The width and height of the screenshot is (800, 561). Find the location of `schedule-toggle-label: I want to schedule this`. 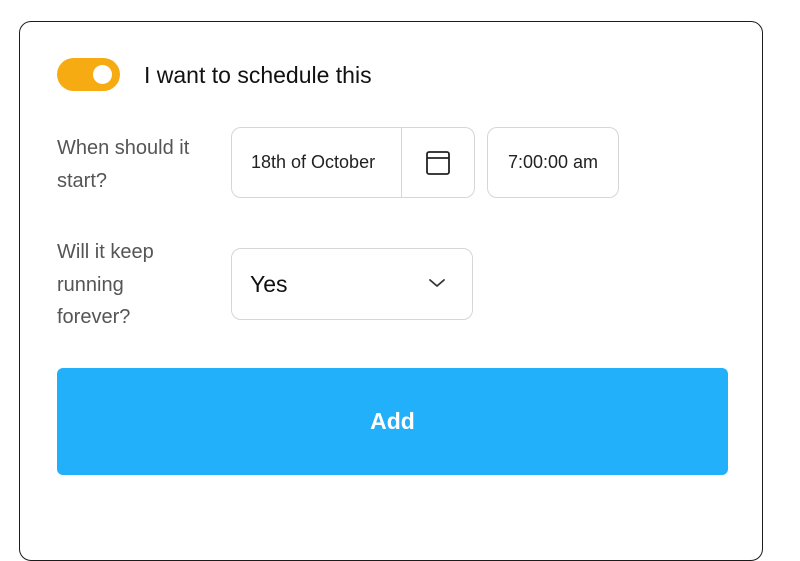

schedule-toggle-label: I want to schedule this is located at coordinates (258, 75).